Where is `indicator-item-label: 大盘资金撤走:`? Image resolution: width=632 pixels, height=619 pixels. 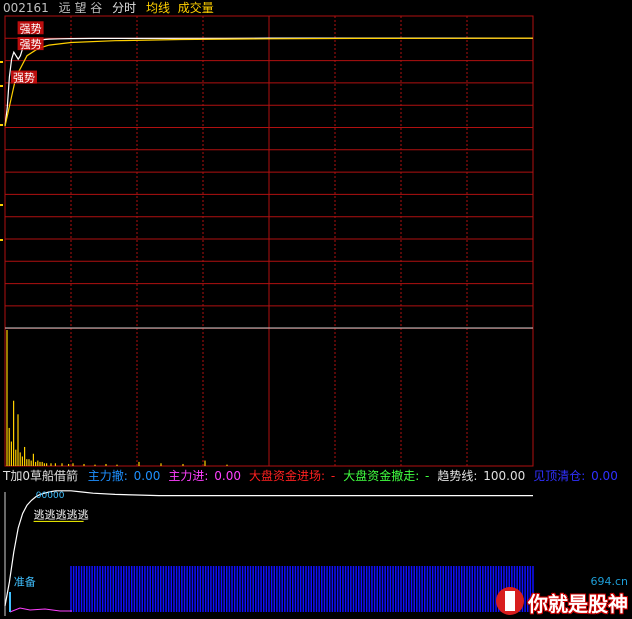 indicator-item-label: 大盘资金撤走: is located at coordinates (381, 476).